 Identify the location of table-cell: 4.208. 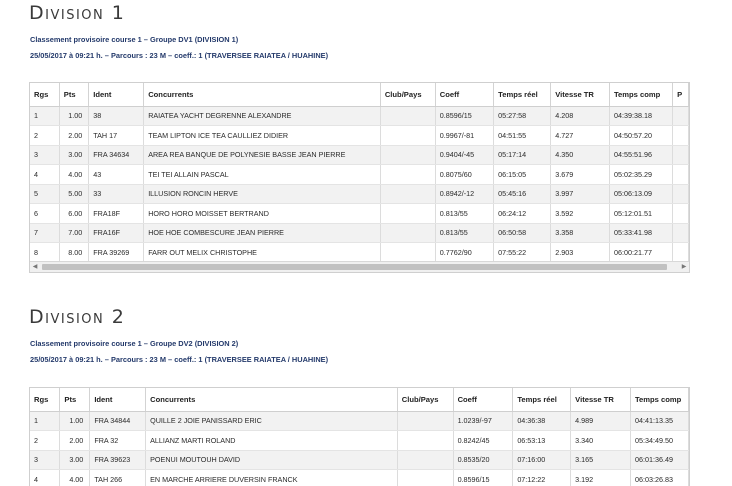
(580, 116).